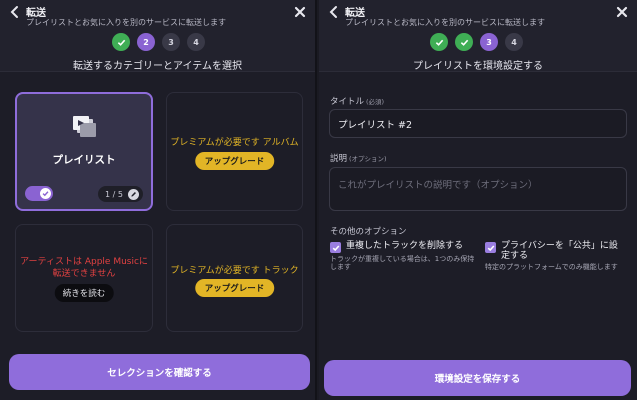  I want to click on playlist-icon, so click(84, 126).